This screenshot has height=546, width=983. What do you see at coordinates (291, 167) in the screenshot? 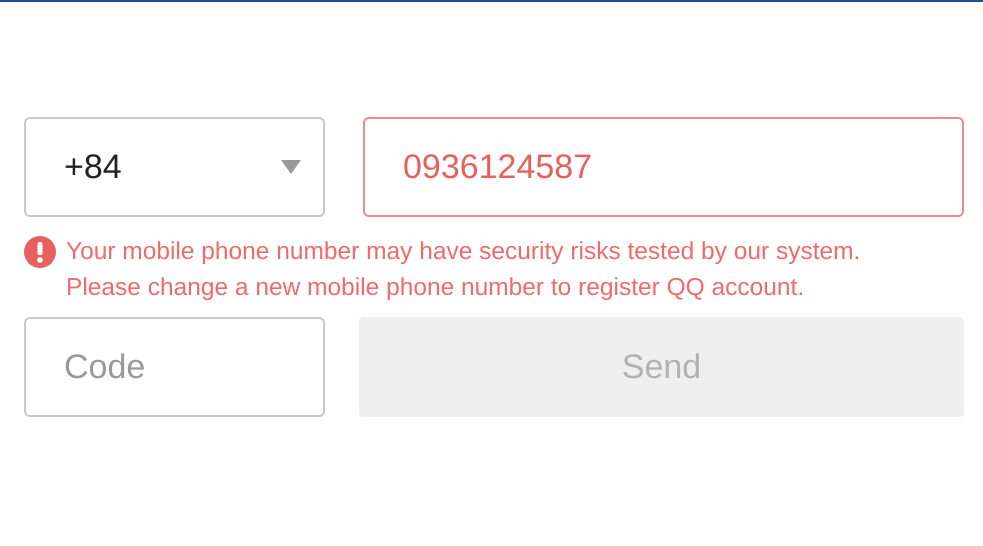
I see `caret-icon` at bounding box center [291, 167].